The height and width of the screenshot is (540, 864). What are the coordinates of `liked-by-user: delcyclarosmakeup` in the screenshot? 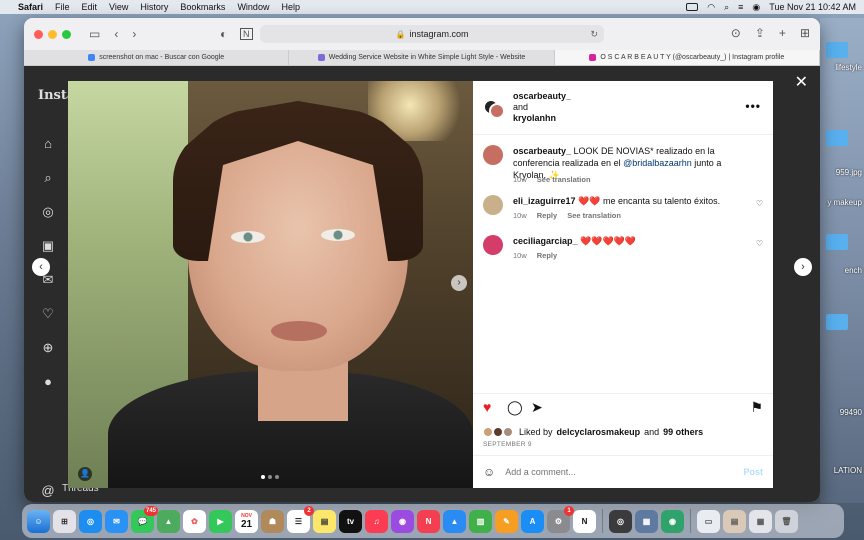 It's located at (599, 432).